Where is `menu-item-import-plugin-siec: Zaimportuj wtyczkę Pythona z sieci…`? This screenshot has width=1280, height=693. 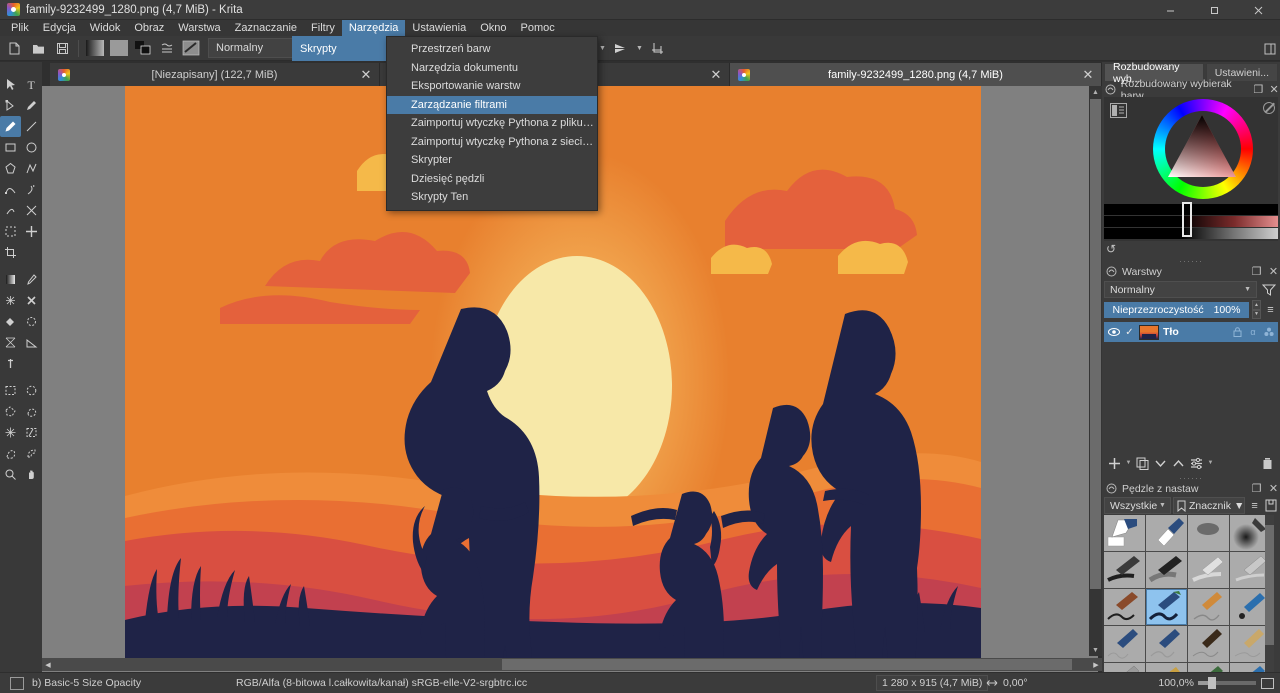
menu-item-import-plugin-siec: Zaimportuj wtyczkę Pythona z sieci… is located at coordinates (492, 142).